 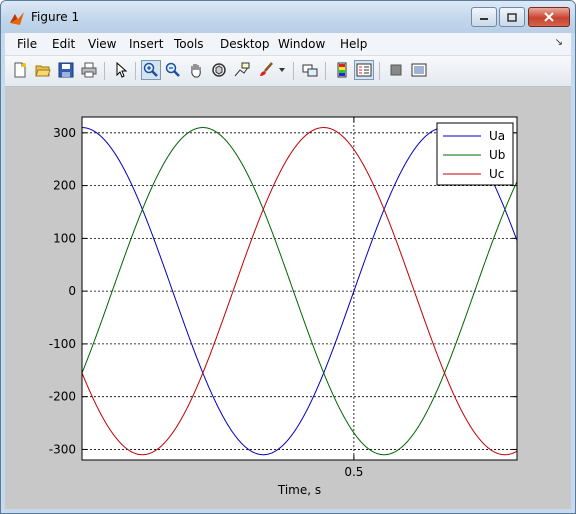 I want to click on print-icon, so click(x=89, y=70).